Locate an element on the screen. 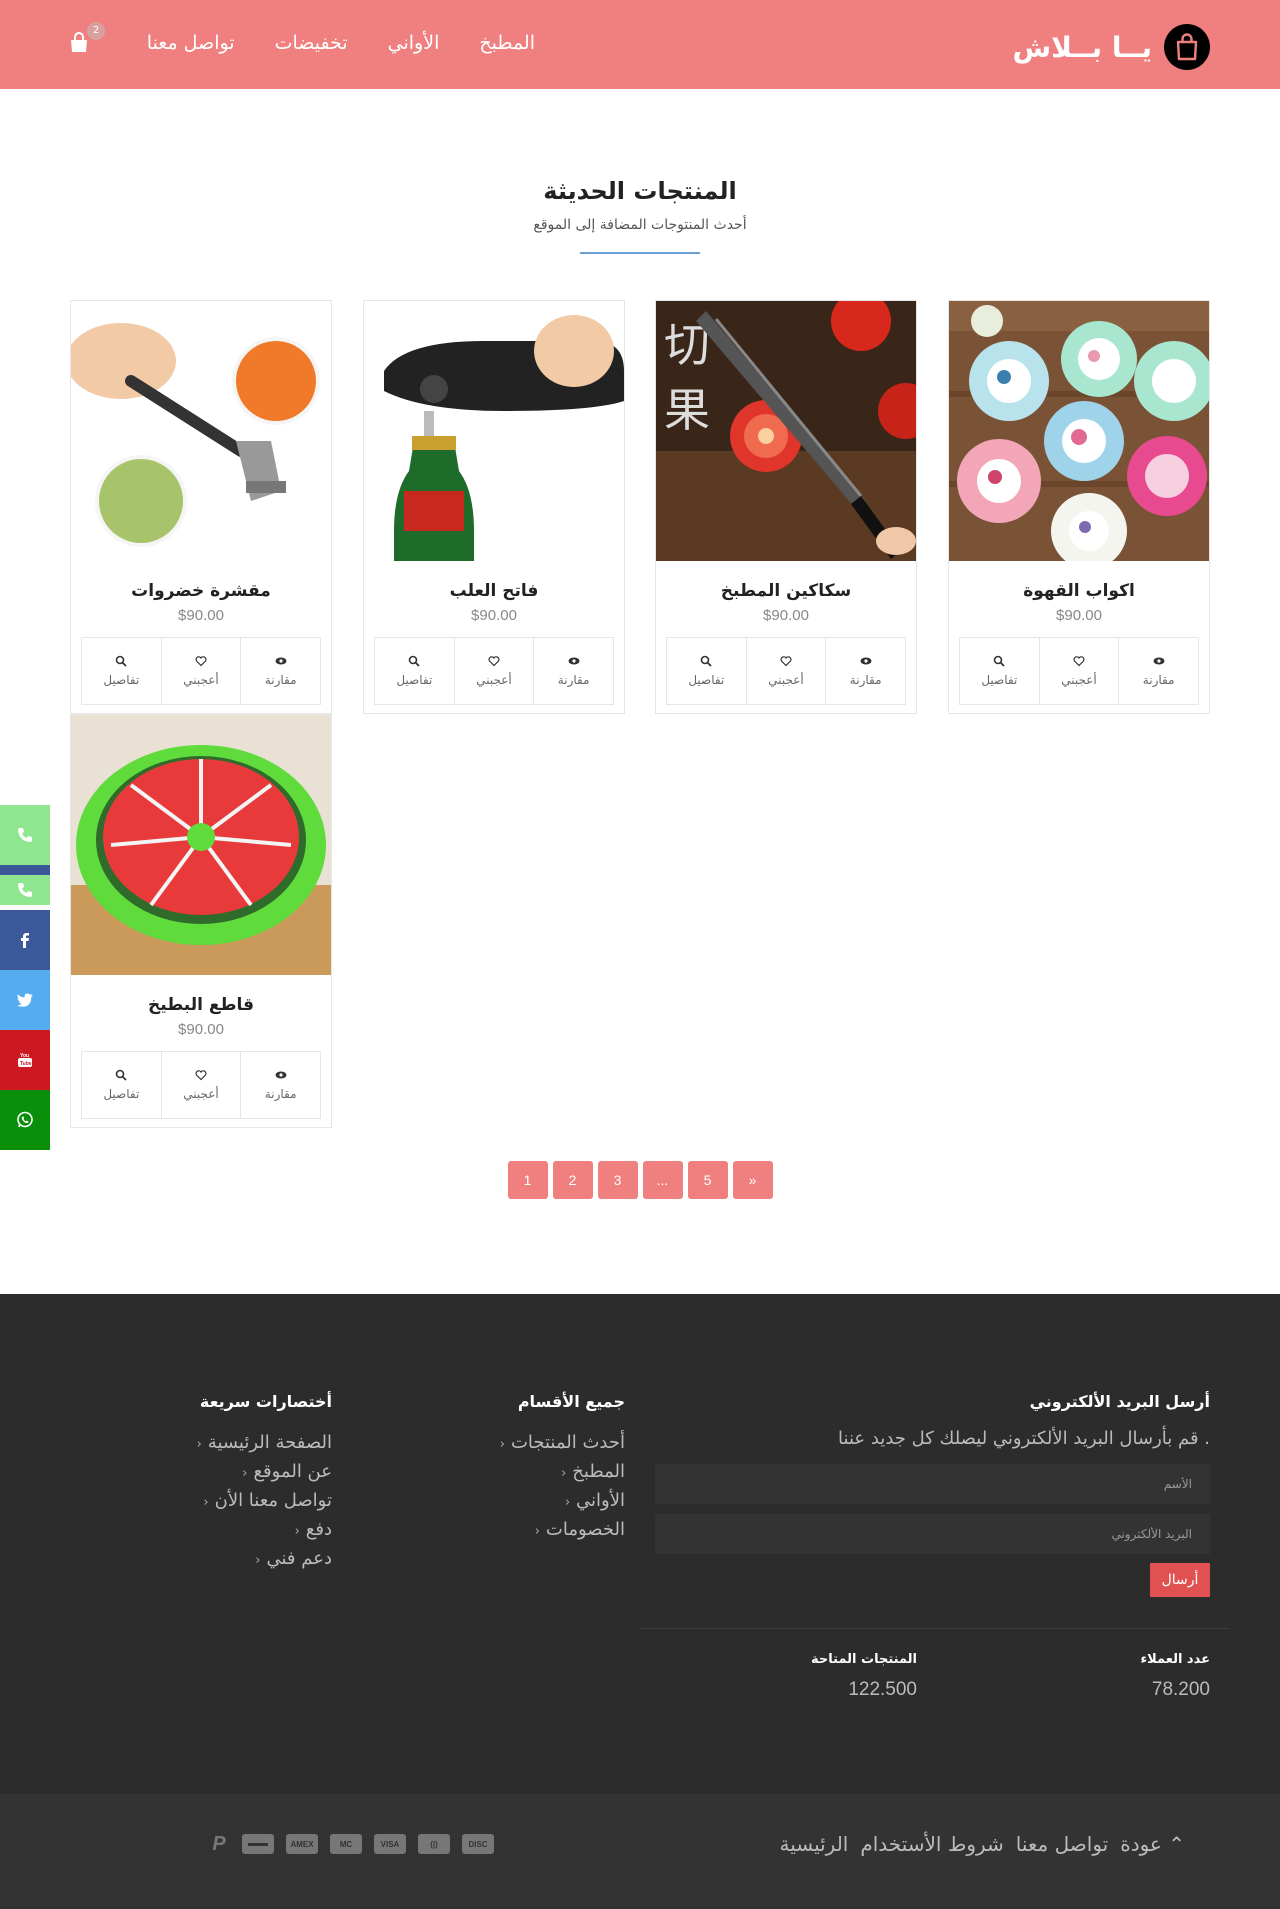 The image size is (1280, 1909). facebook-button is located at coordinates (25, 940).